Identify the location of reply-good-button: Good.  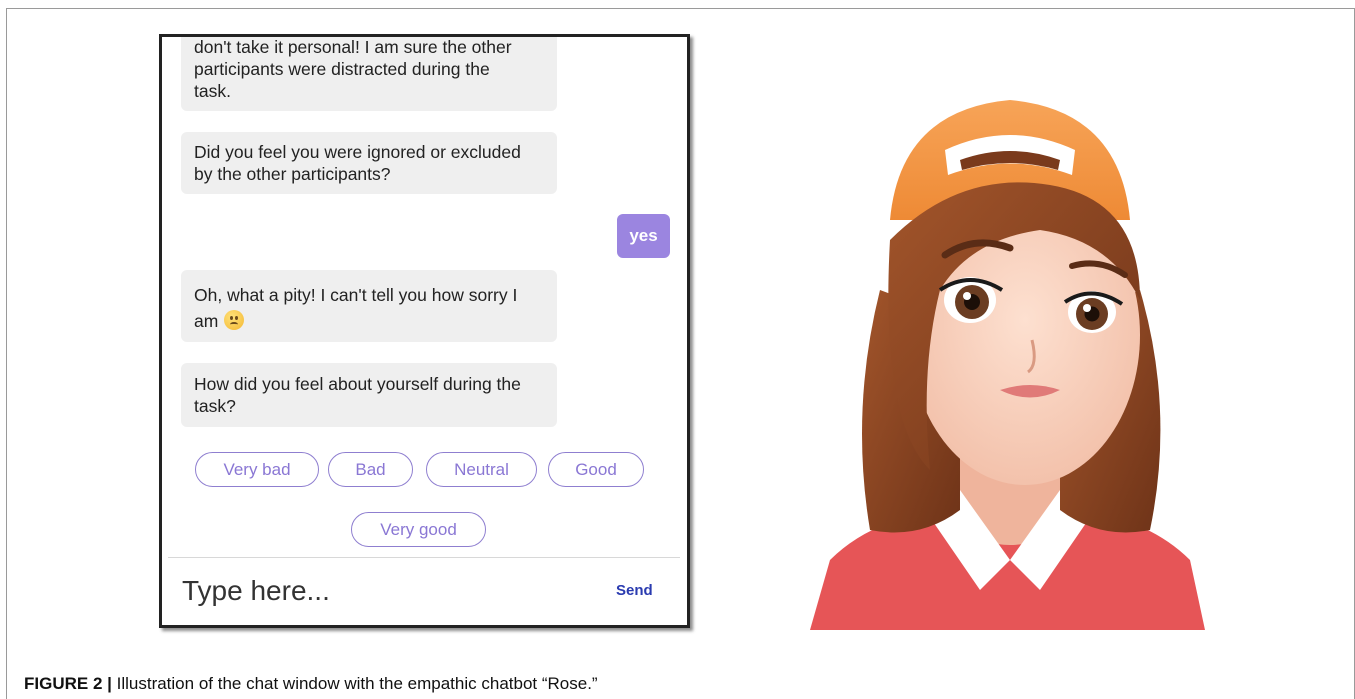
(596, 469).